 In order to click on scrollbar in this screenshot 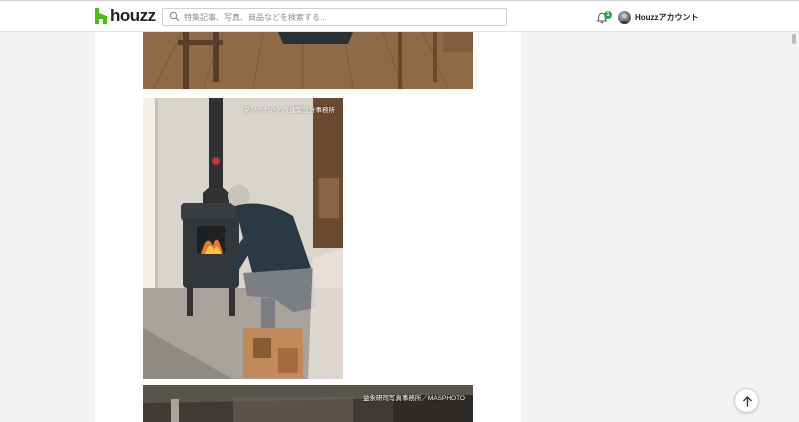, I will do `click(794, 227)`.